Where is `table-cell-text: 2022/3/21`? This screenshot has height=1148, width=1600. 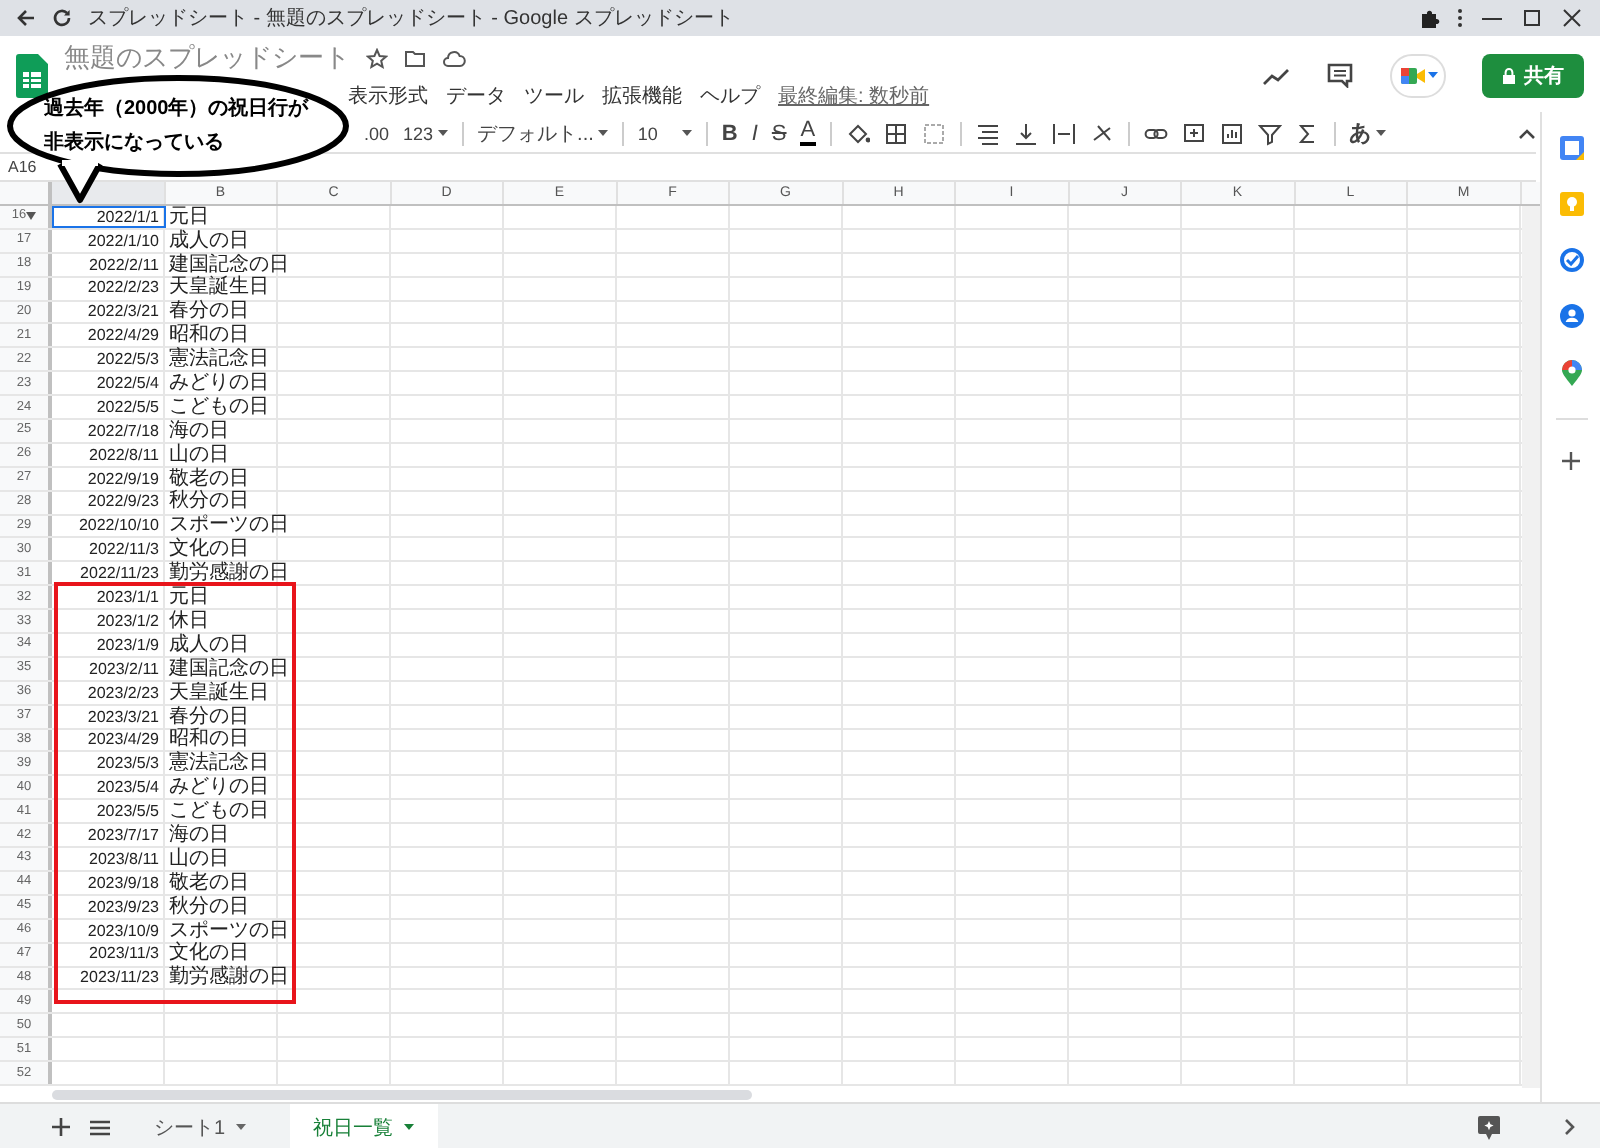
table-cell-text: 2022/3/21 is located at coordinates (123, 312).